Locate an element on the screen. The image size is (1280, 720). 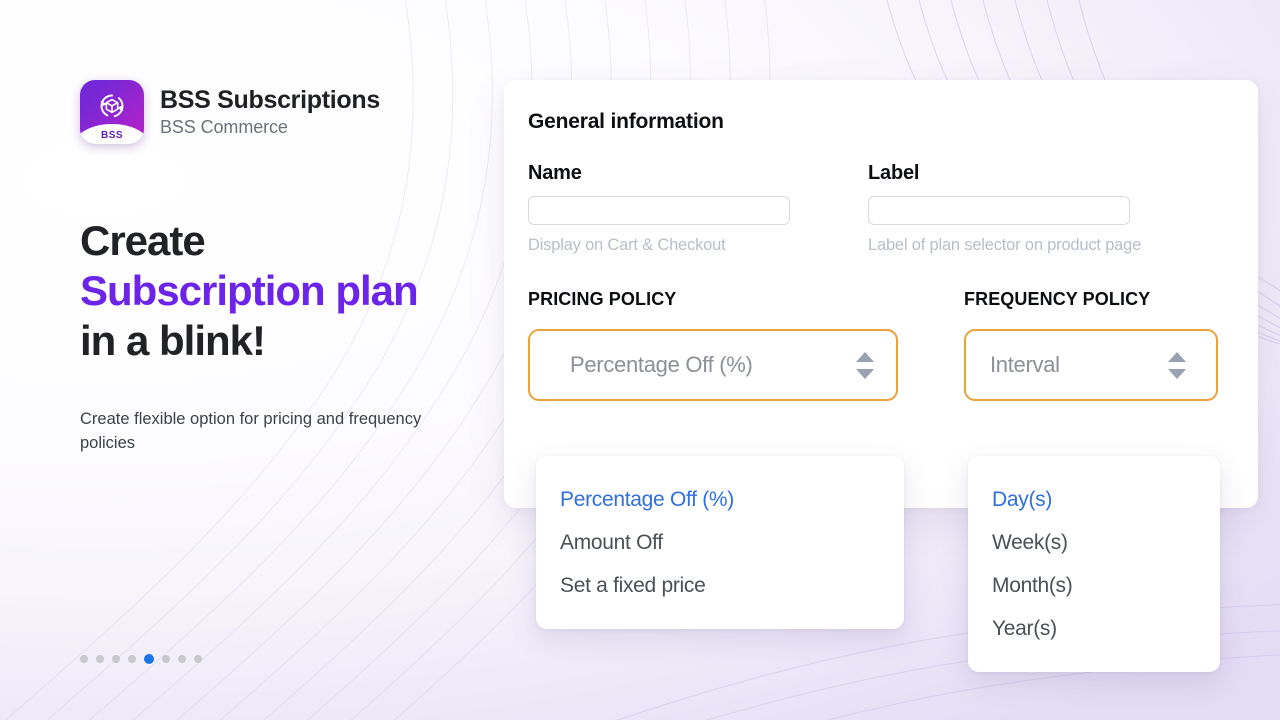
frequency-policy-option-3: Month(s) is located at coordinates (1094, 585).